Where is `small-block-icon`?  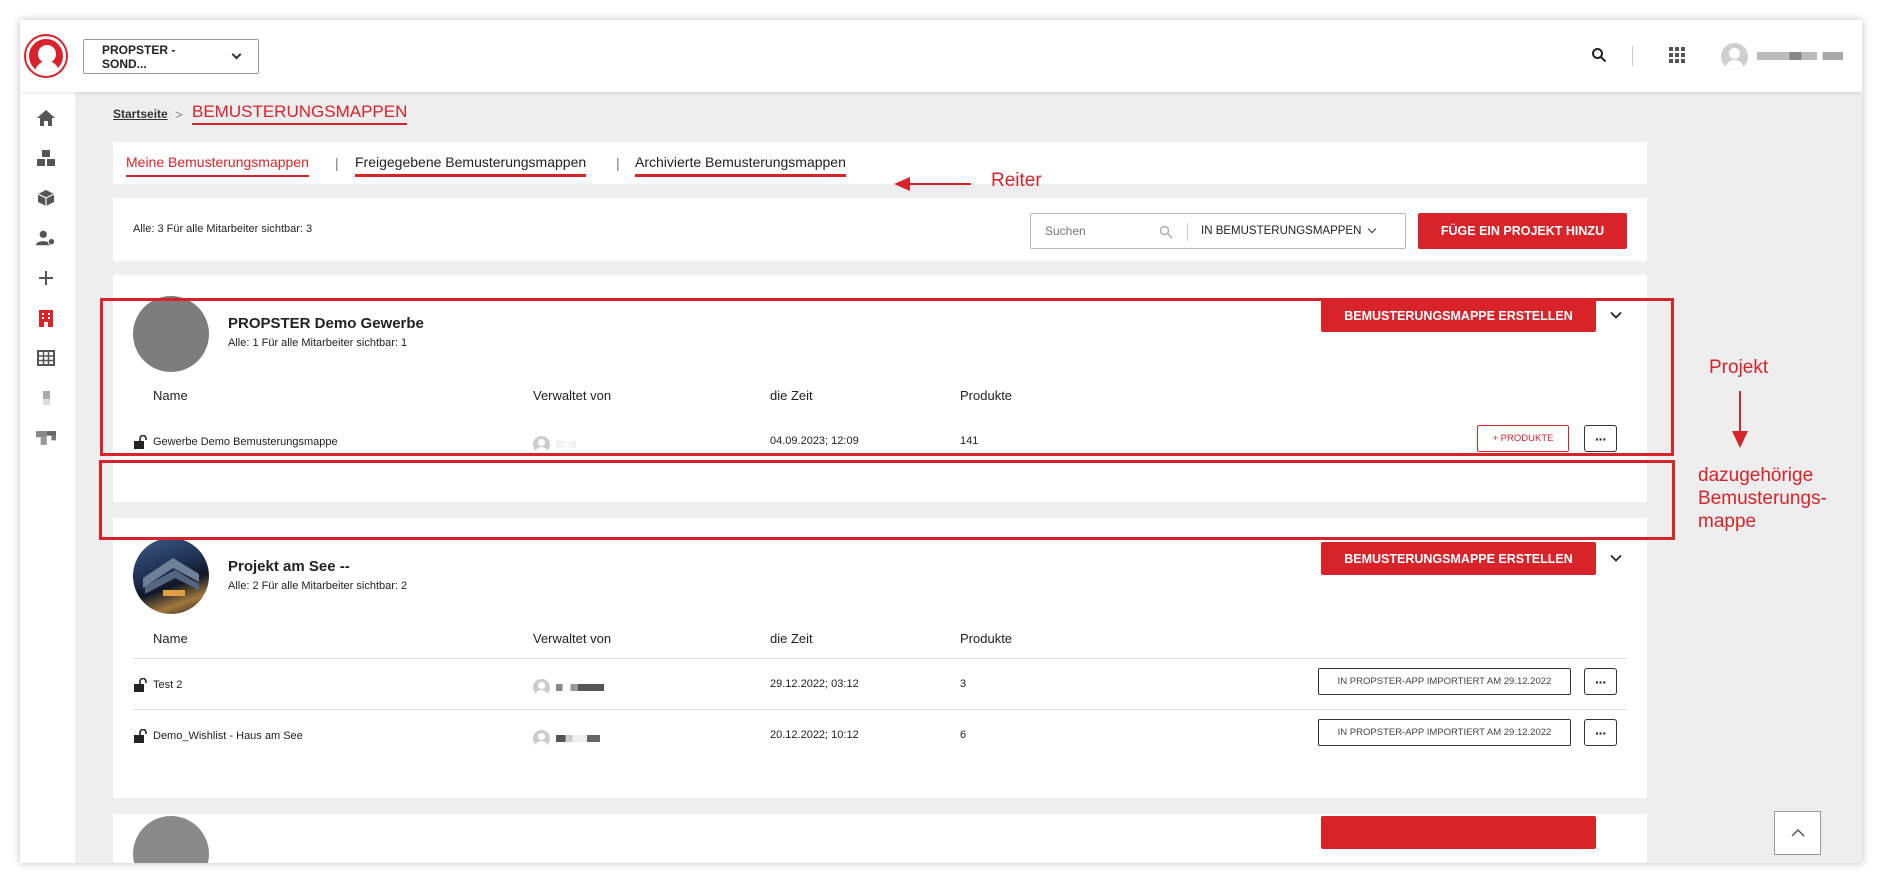 small-block-icon is located at coordinates (46, 398).